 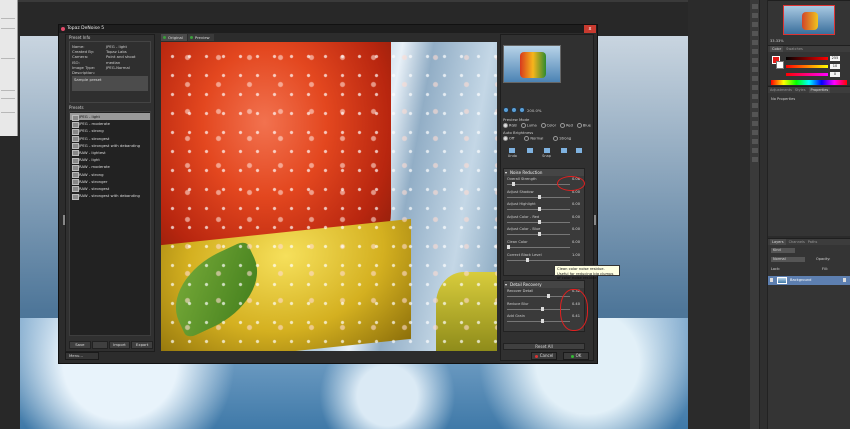 What do you see at coordinates (520, 291) in the screenshot?
I see `slider-label: Recover Detail` at bounding box center [520, 291].